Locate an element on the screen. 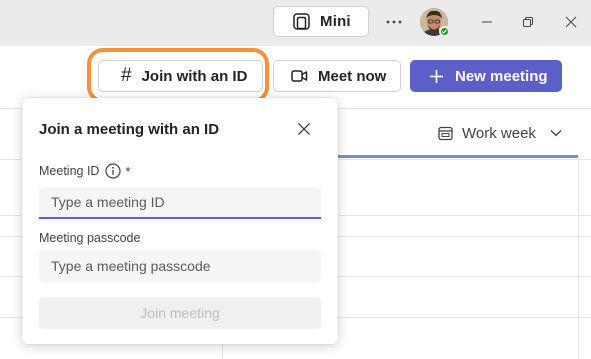  new-meeting-button: New meeting is located at coordinates (486, 76).